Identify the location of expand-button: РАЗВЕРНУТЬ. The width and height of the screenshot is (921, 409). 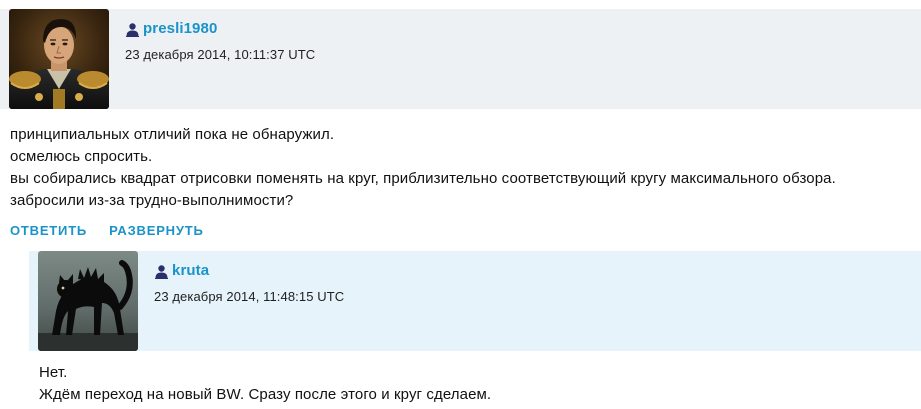
(156, 230).